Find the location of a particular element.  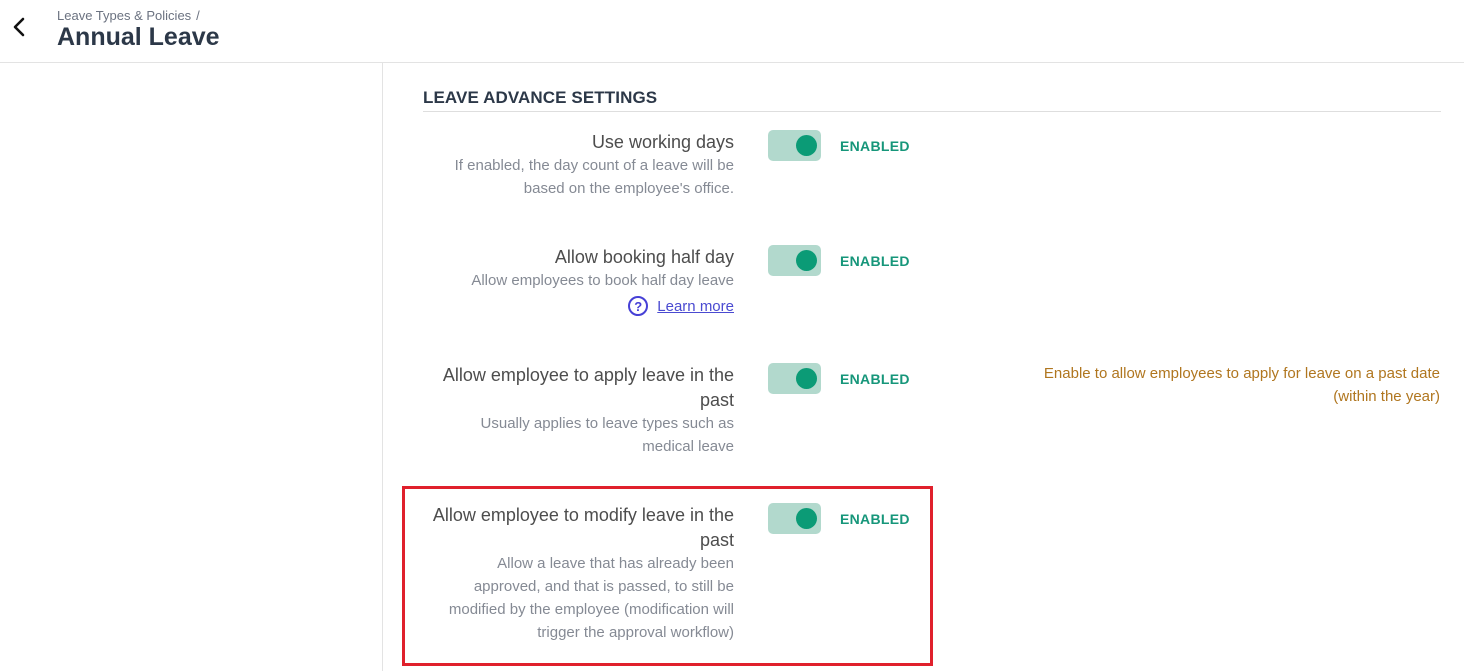

learn-more-link: ? Learn more is located at coordinates (681, 306).